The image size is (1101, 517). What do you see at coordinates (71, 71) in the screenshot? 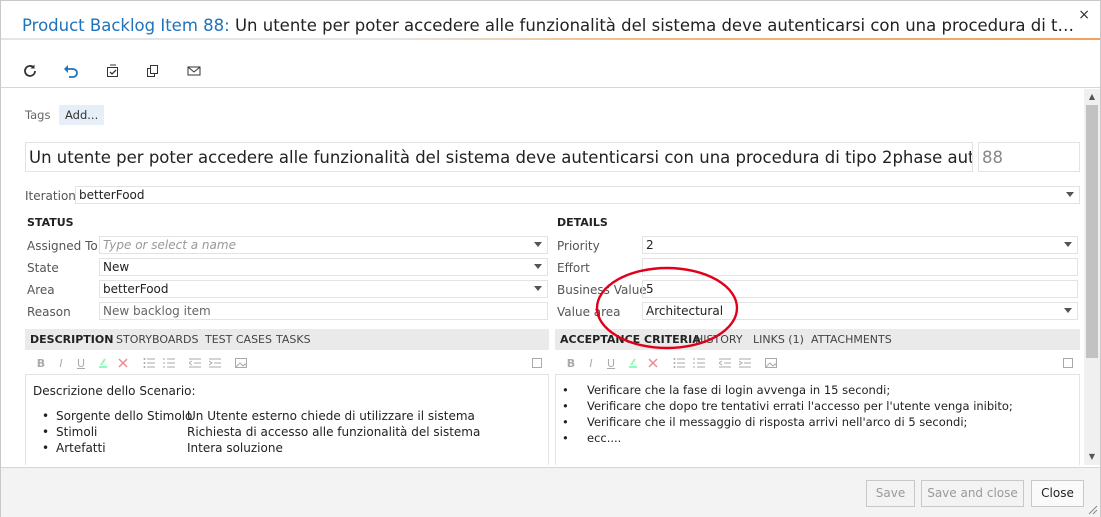
I see `undo-icon` at bounding box center [71, 71].